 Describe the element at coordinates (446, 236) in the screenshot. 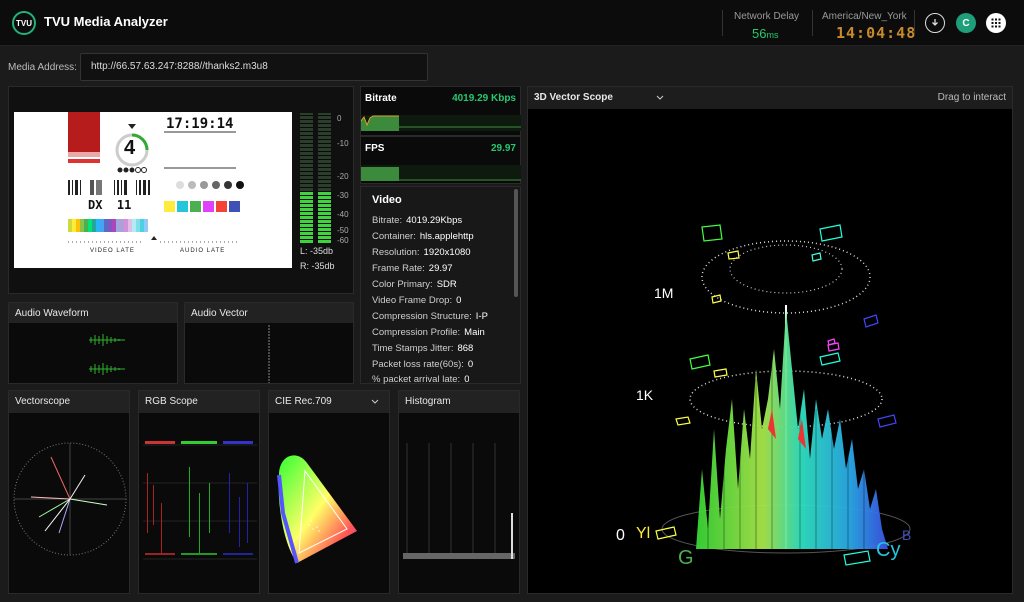

I see `info-value: hls.applehttp` at that location.